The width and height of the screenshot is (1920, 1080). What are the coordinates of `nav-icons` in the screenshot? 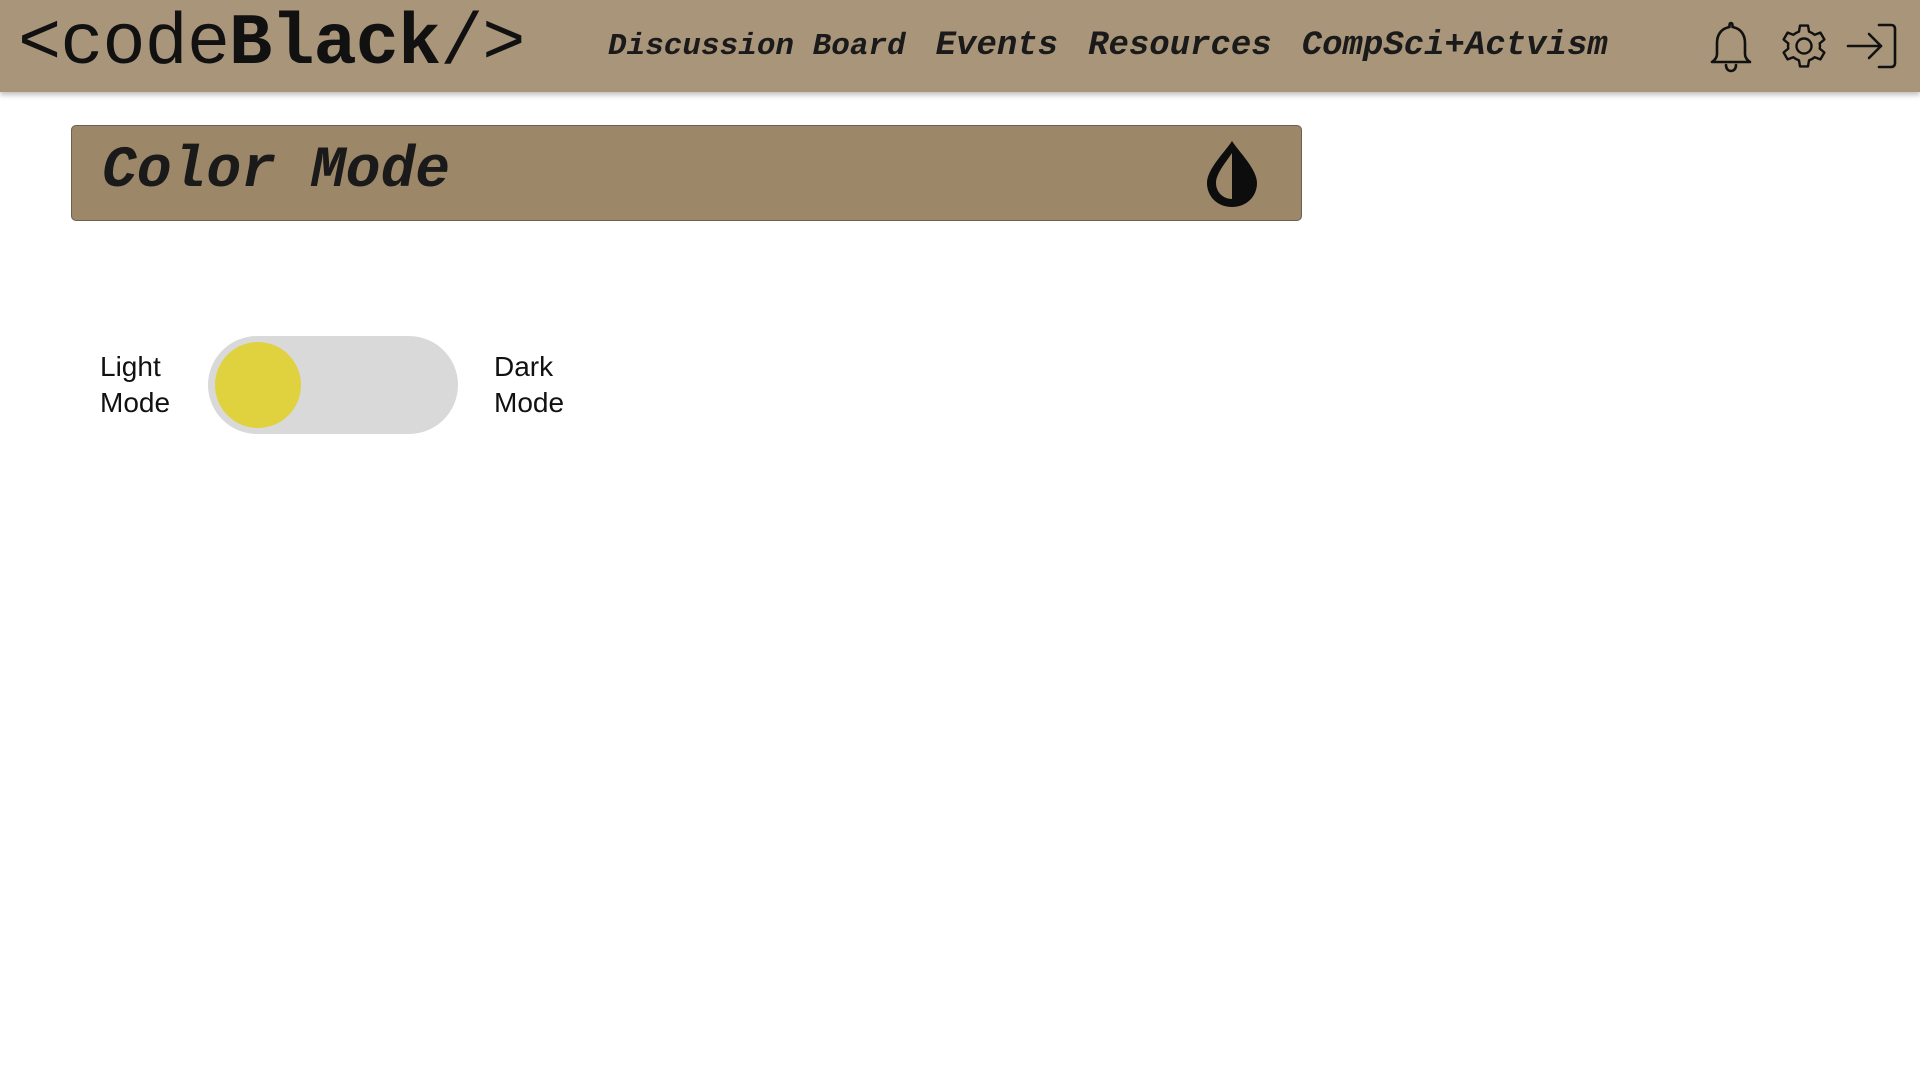 It's located at (1803, 46).